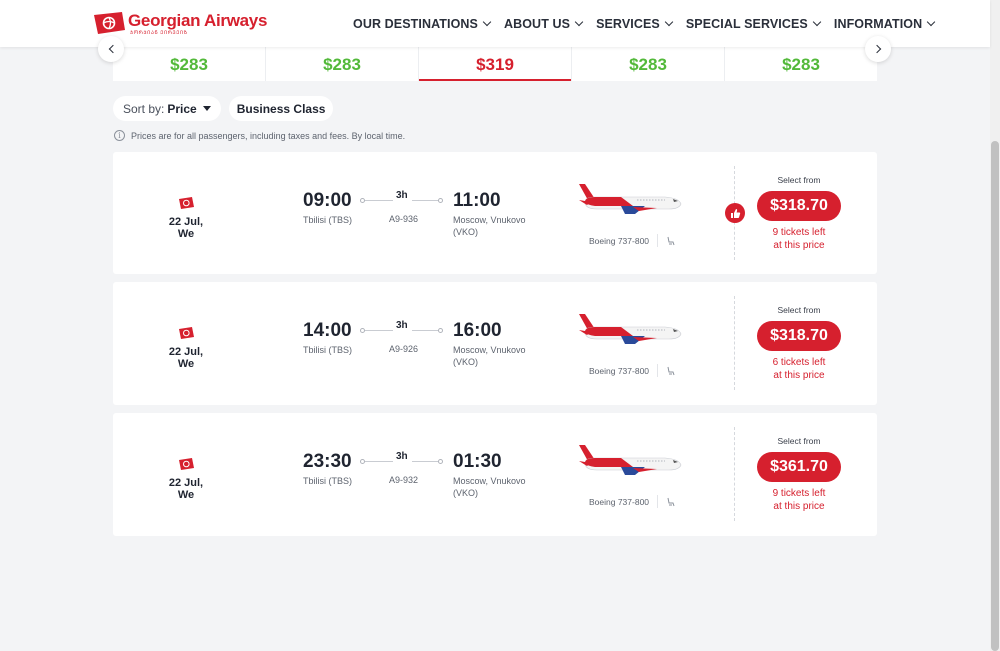 This screenshot has height=651, width=1000. Describe the element at coordinates (144, 108) in the screenshot. I see `sort-label: Sort by:` at that location.